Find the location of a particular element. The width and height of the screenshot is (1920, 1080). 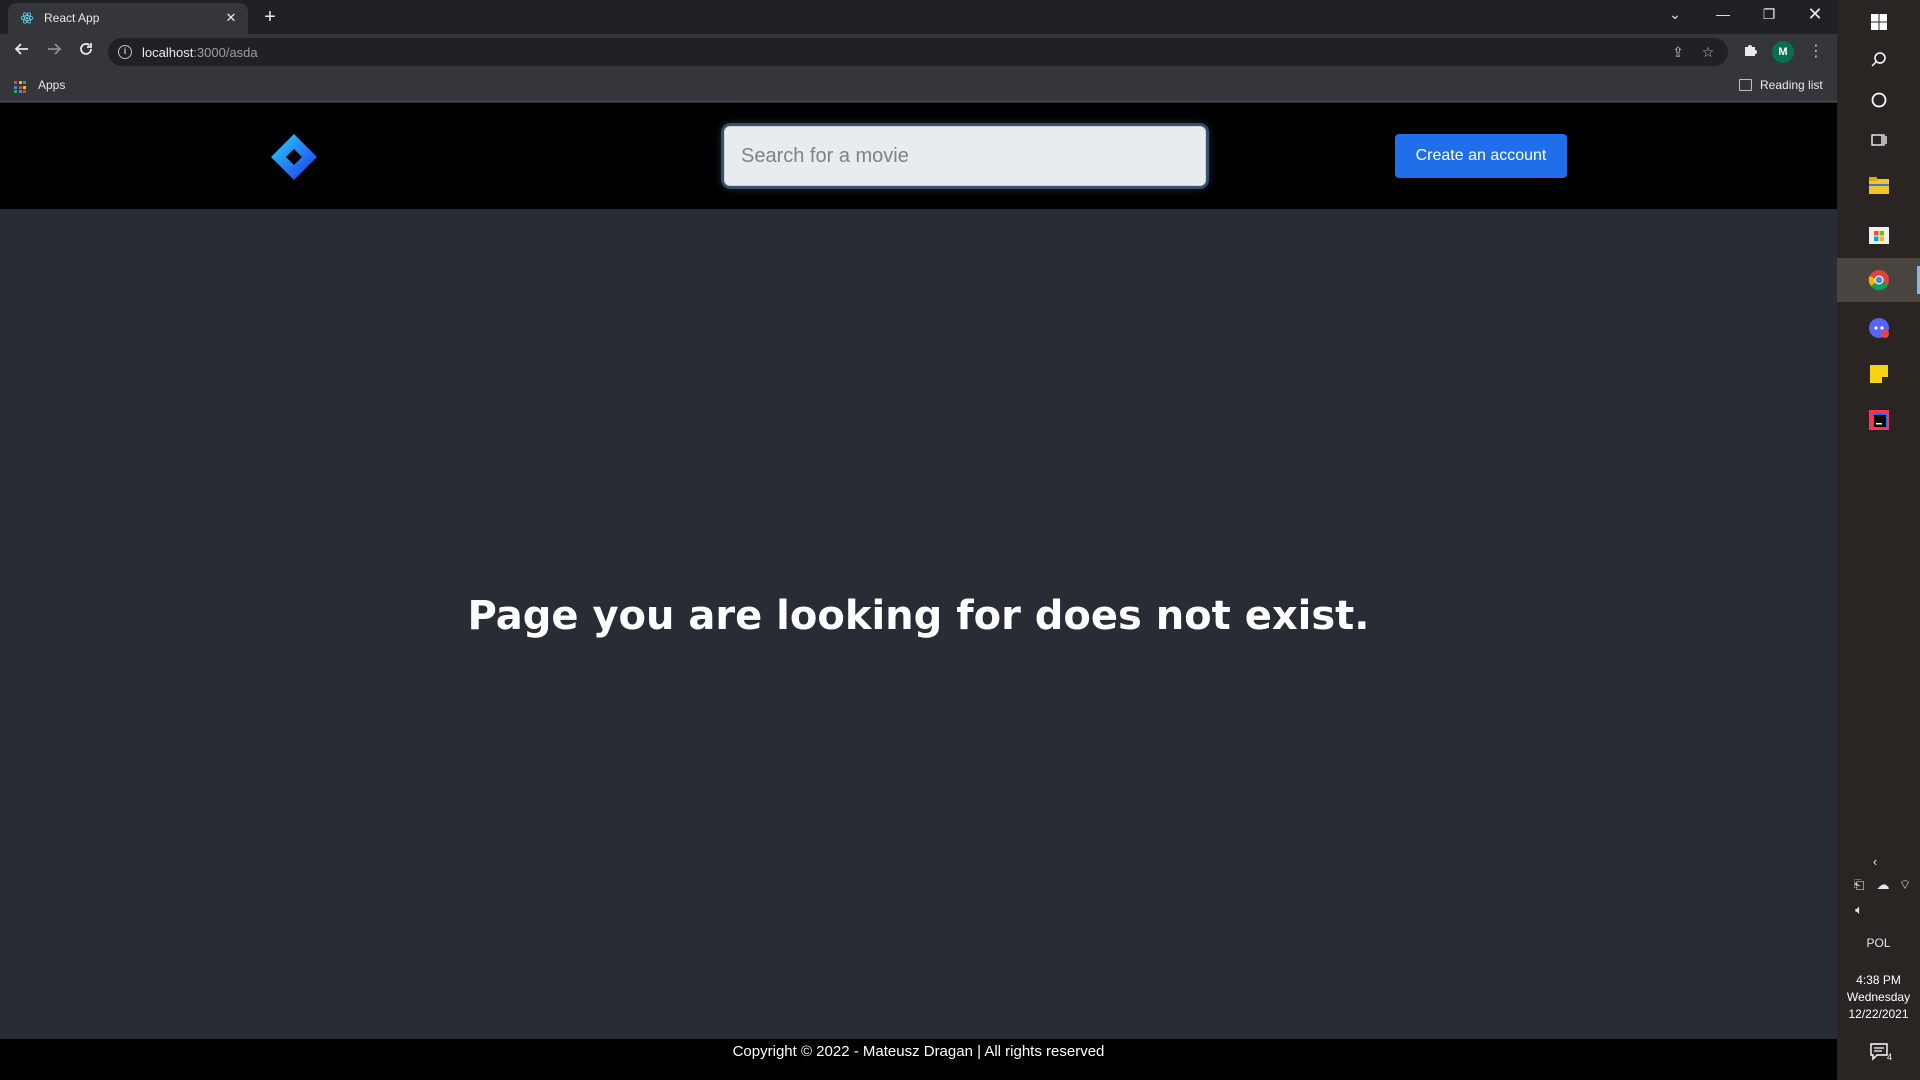

task-view-button is located at coordinates (1878, 140).